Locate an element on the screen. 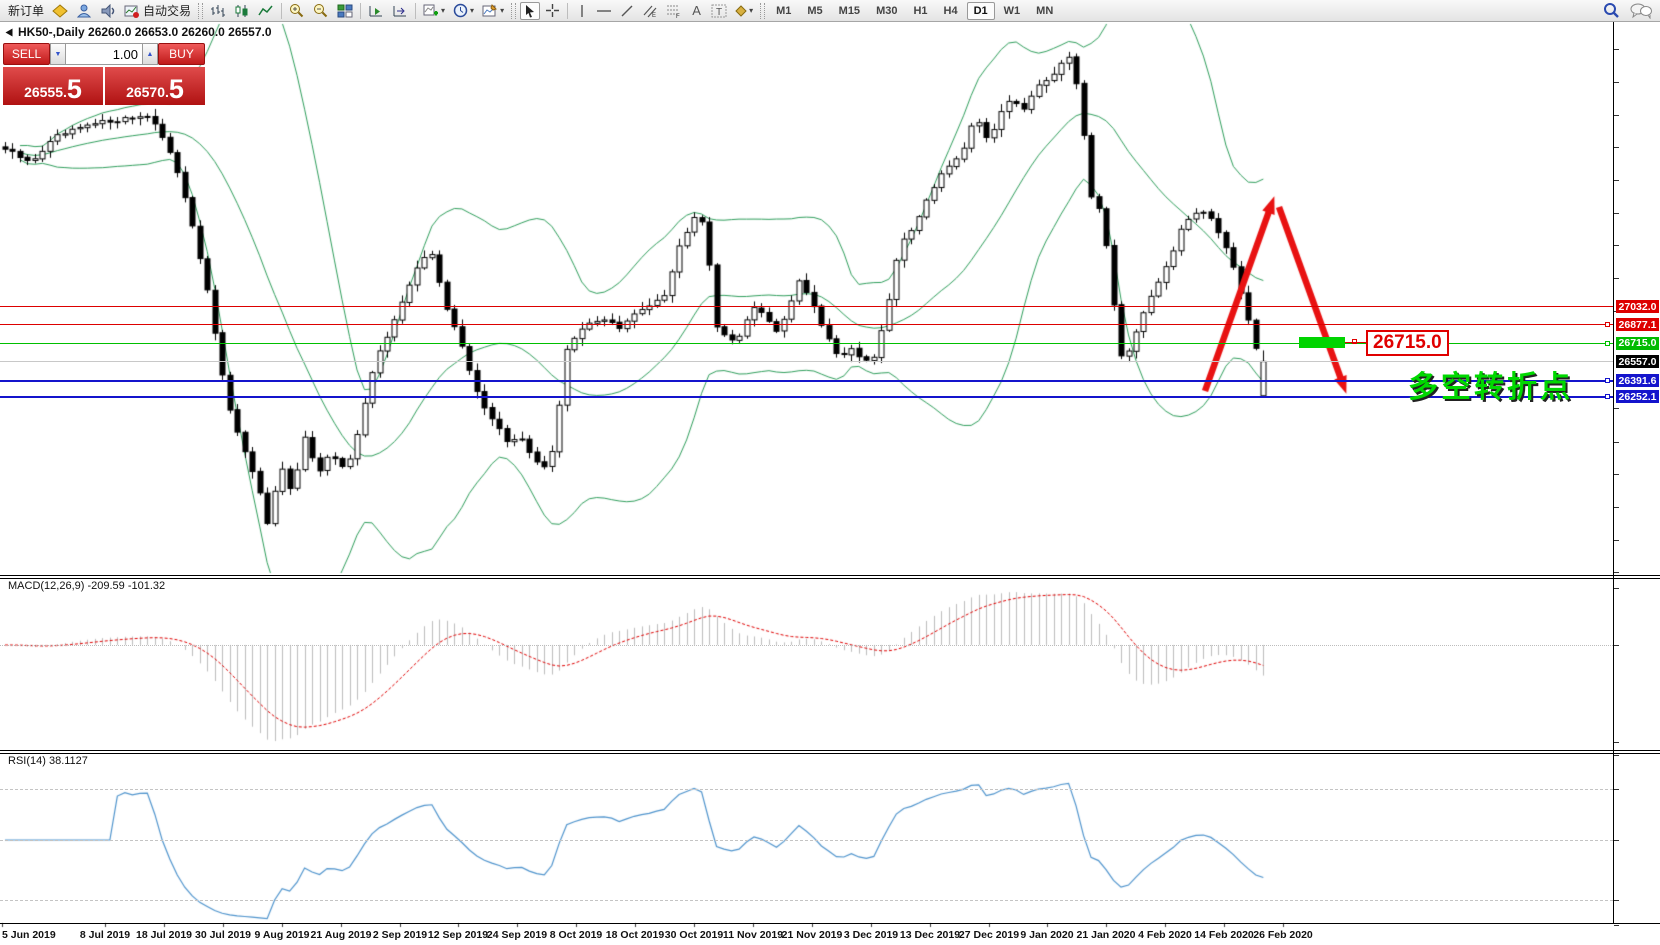 This screenshot has height=945, width=1660. crosshair-tool is located at coordinates (552, 11).